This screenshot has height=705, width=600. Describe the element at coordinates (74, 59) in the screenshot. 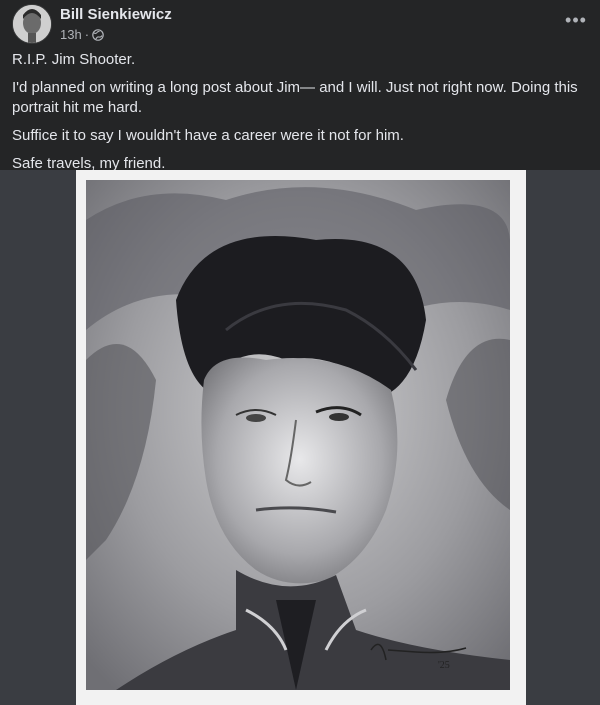

I see `post-paragraph: R.I.P. Jim Shooter.` at that location.